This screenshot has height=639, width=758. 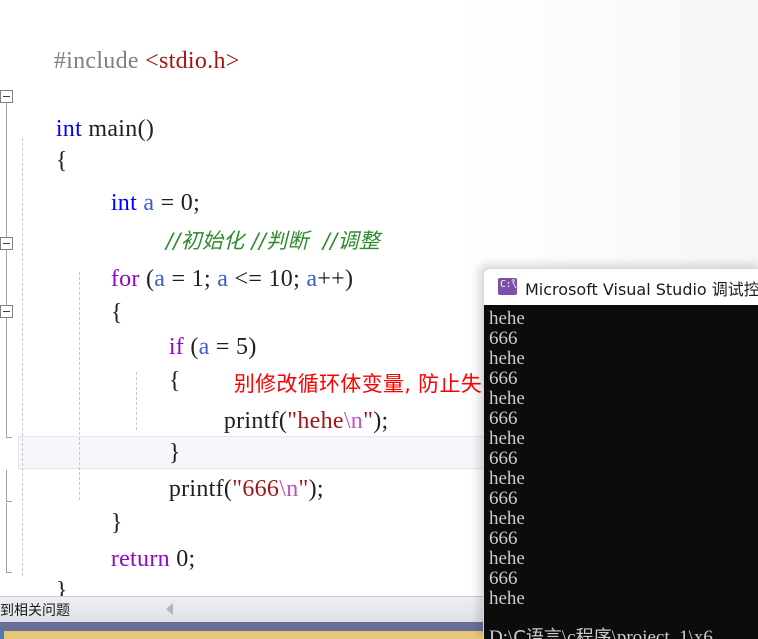 What do you see at coordinates (8, 298) in the screenshot?
I see `outlining-gutter` at bounding box center [8, 298].